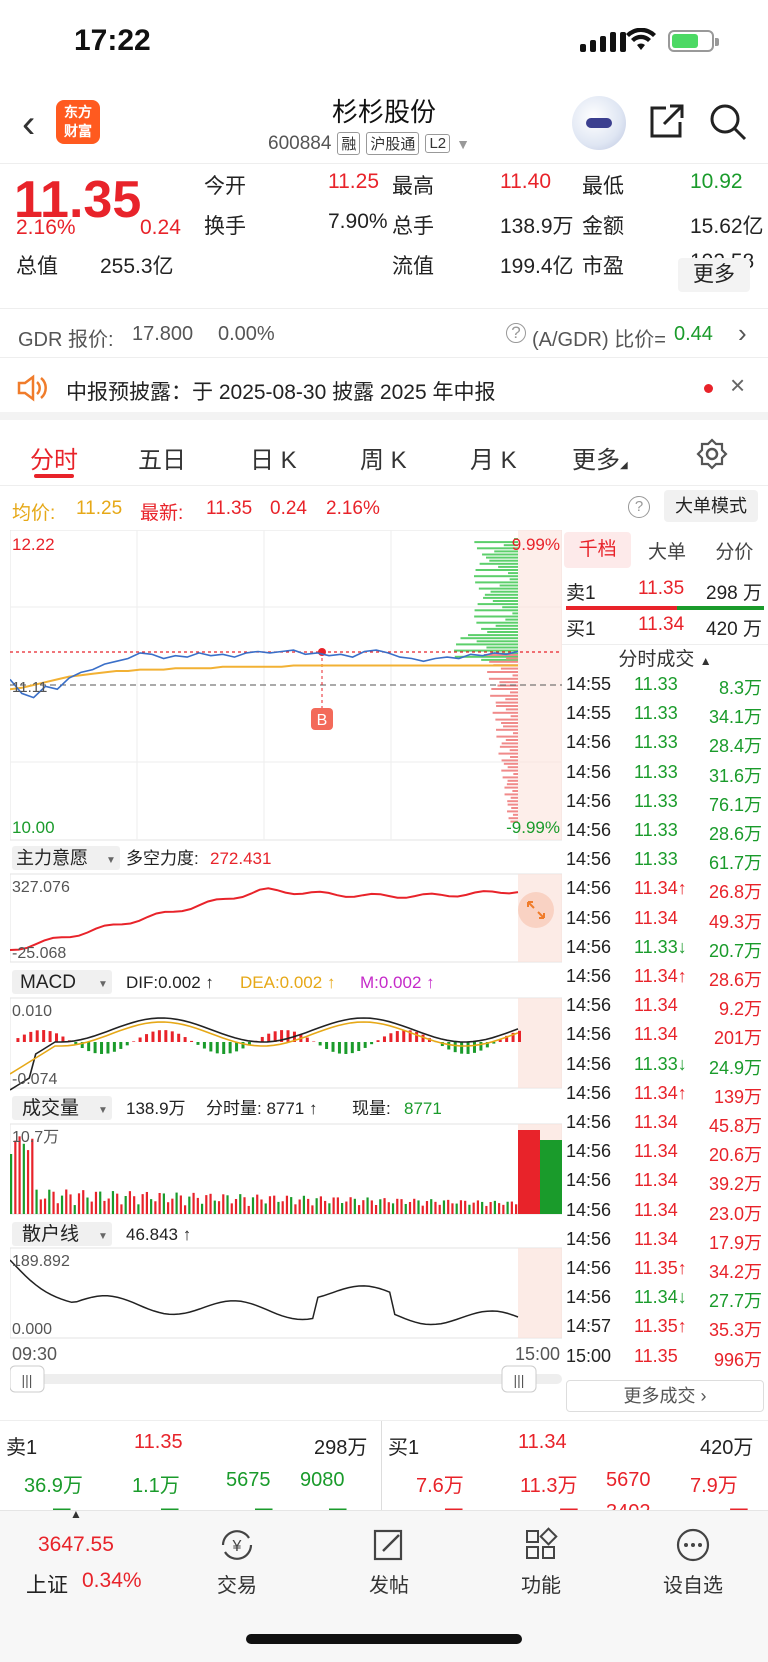 This screenshot has width=768, height=1662. I want to click on expand-icon, so click(536, 910).